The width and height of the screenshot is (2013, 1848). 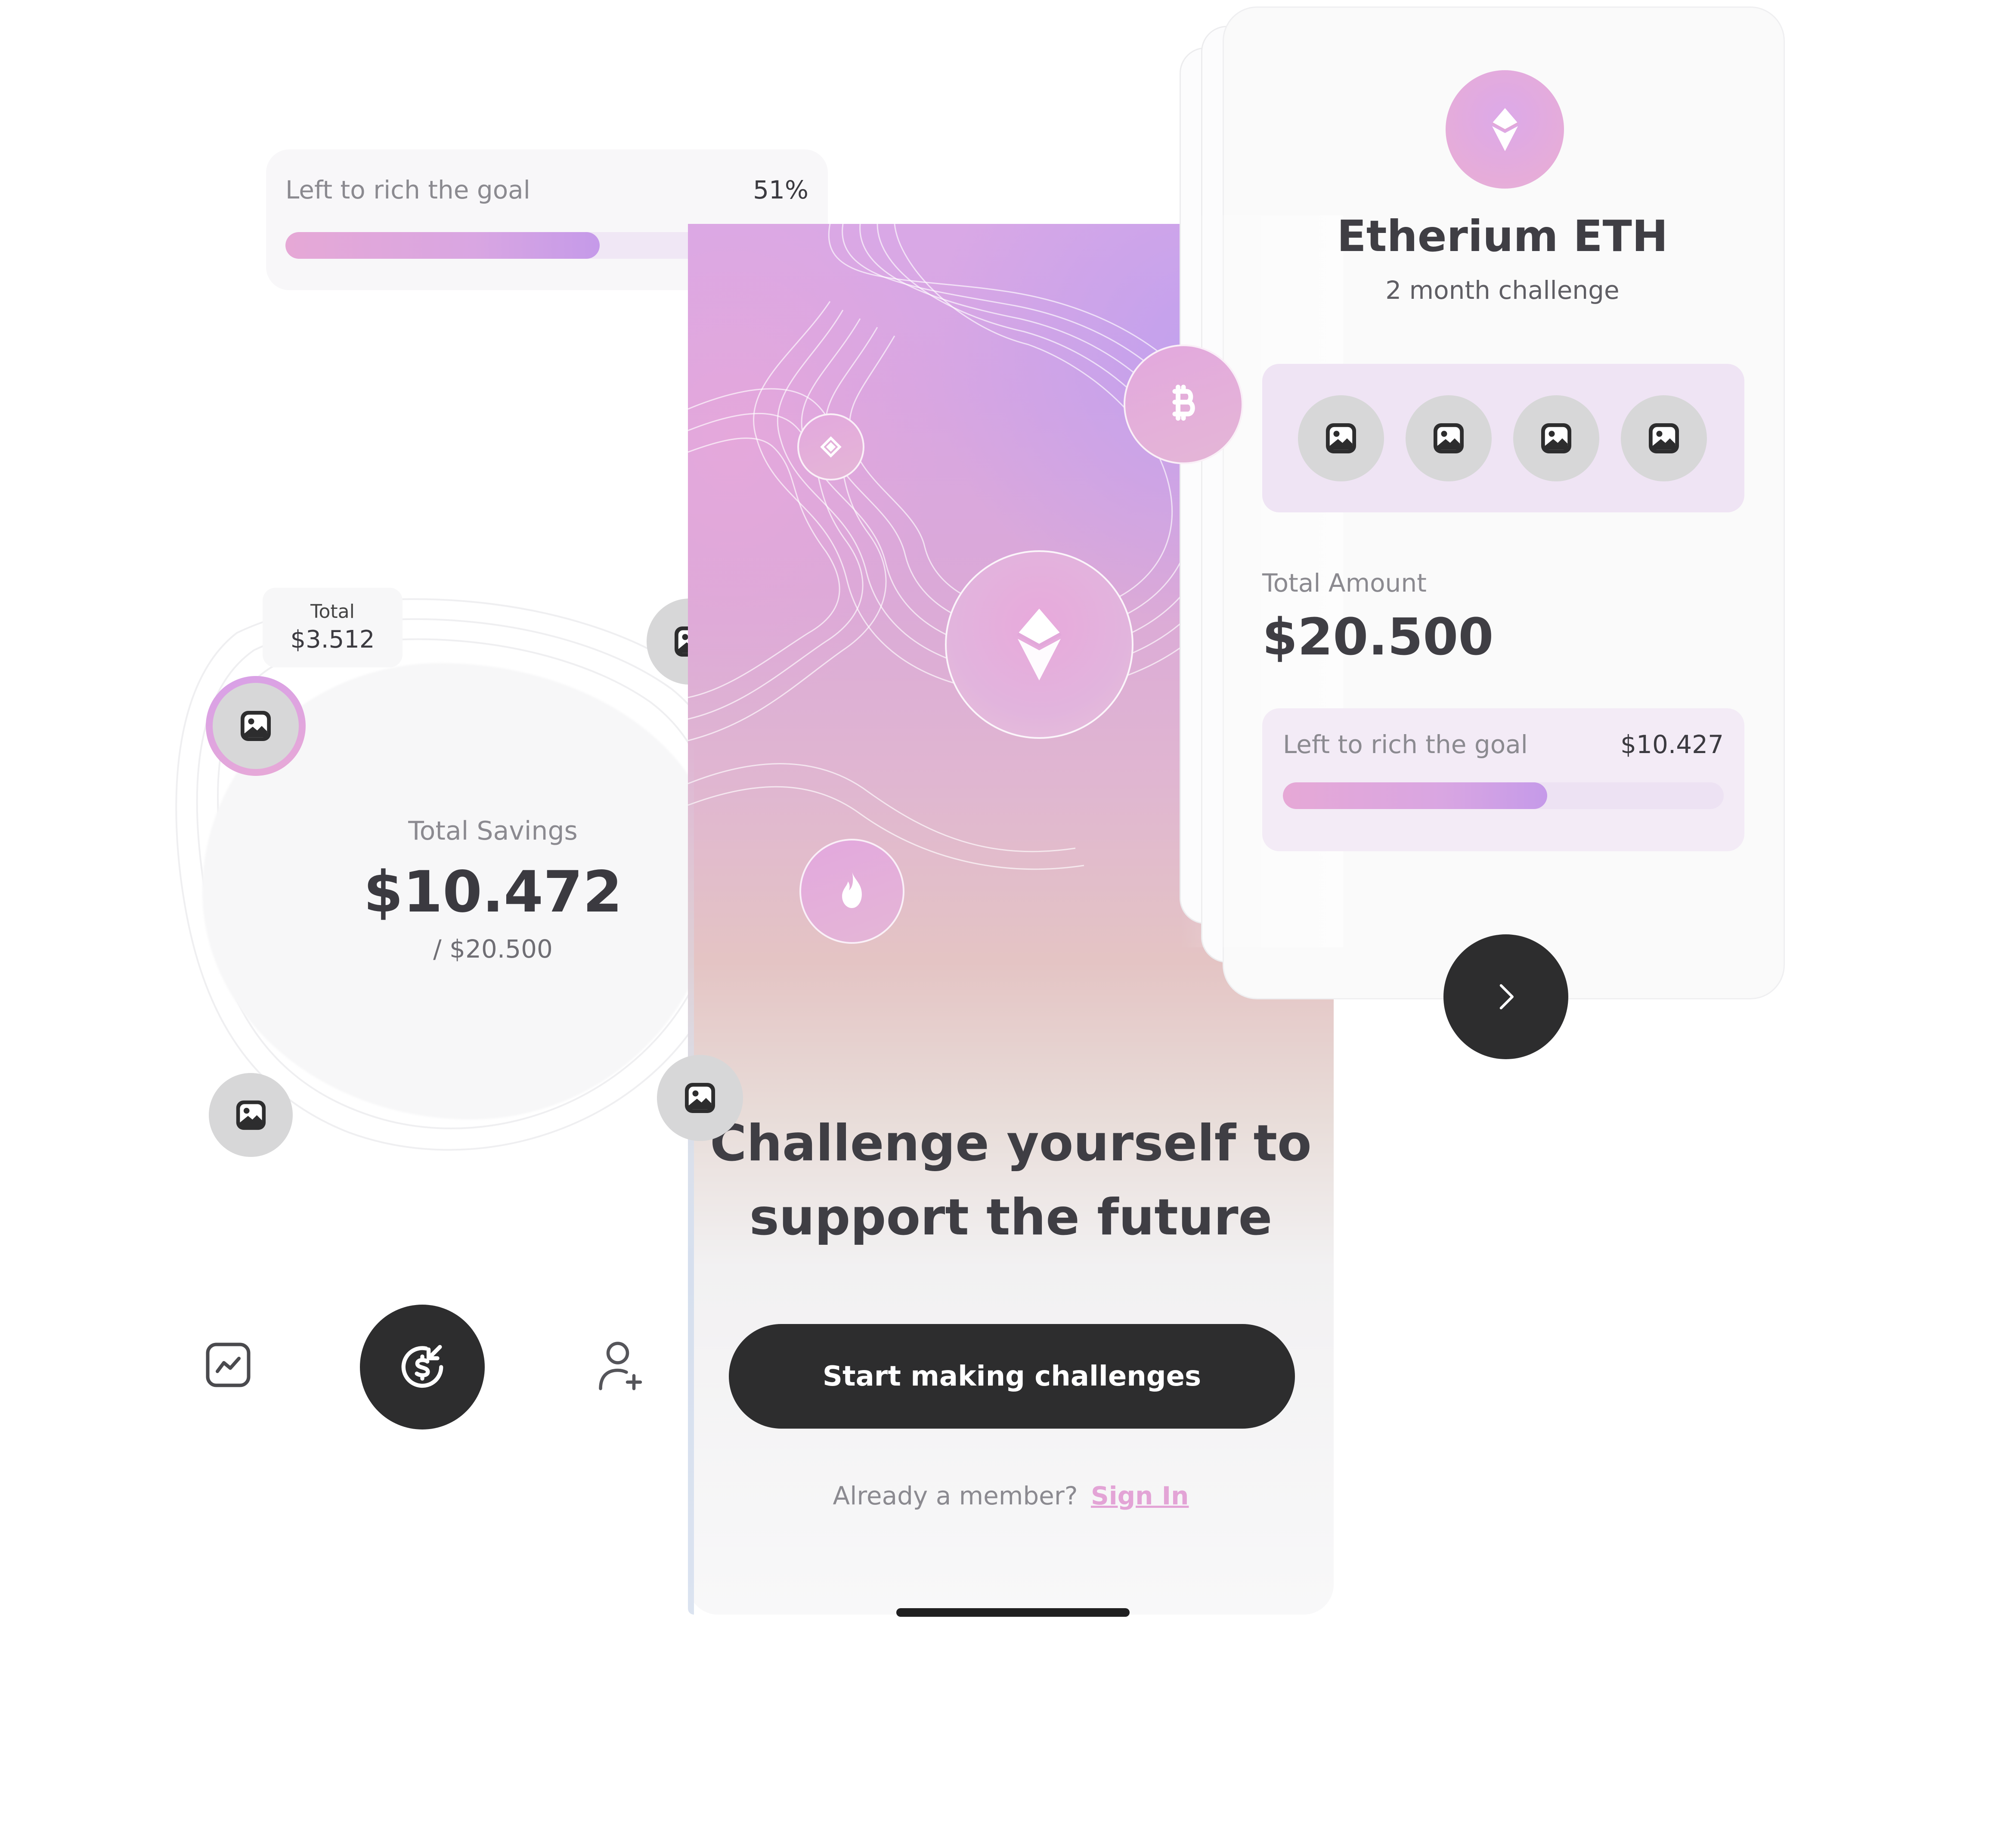 I want to click on dollar-refresh-icon, so click(x=422, y=1366).